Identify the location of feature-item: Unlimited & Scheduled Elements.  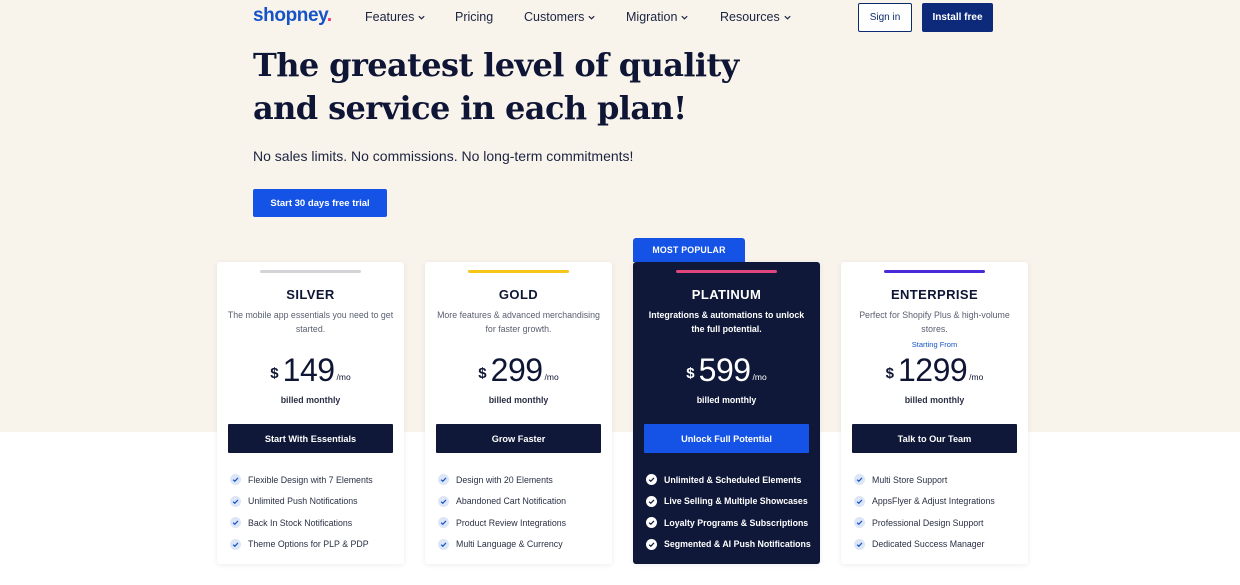
(728, 480).